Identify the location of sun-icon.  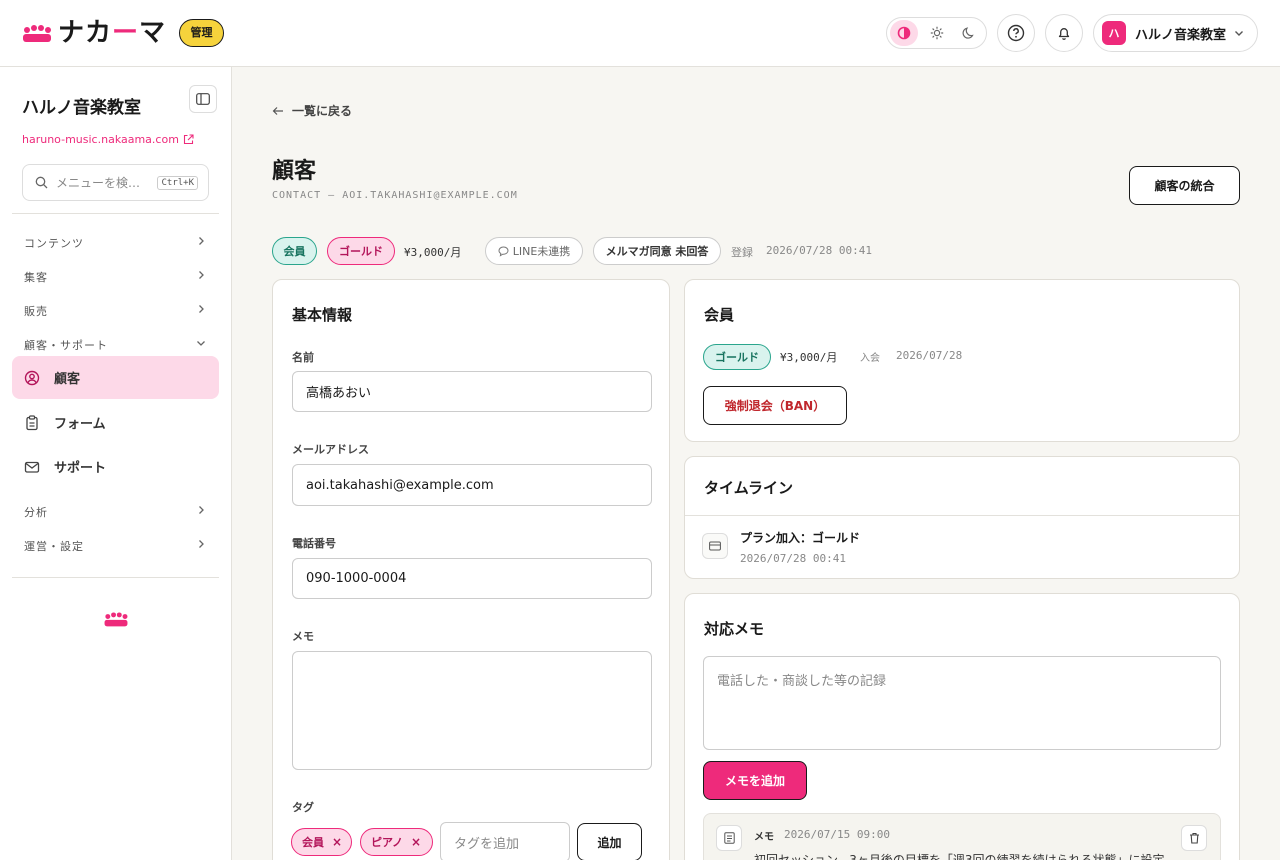
(937, 33).